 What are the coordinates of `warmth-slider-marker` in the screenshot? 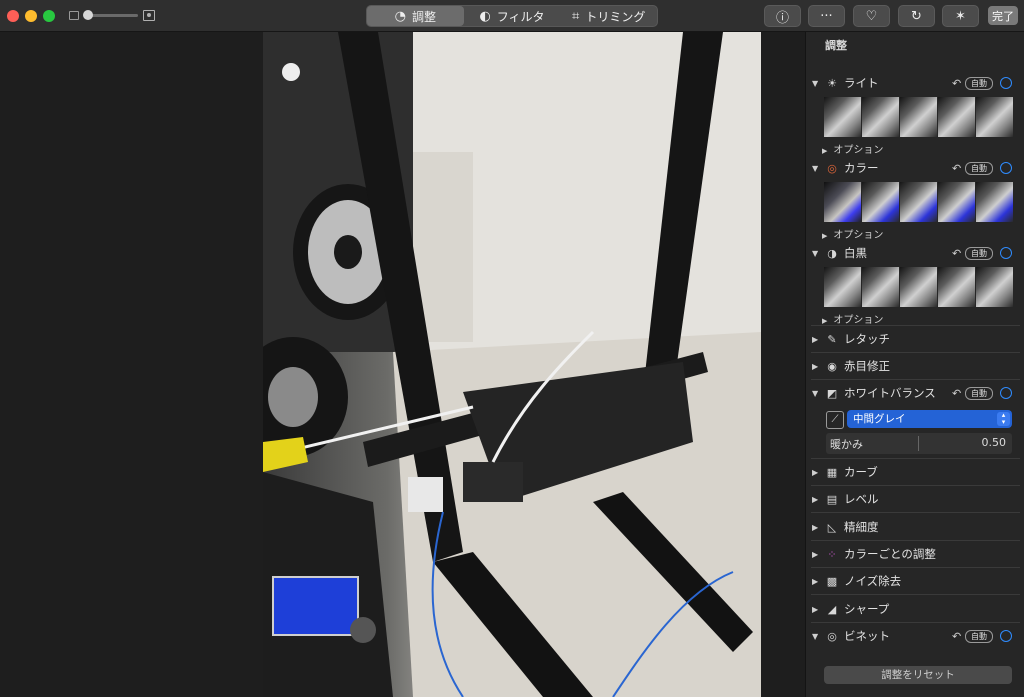 It's located at (918, 443).